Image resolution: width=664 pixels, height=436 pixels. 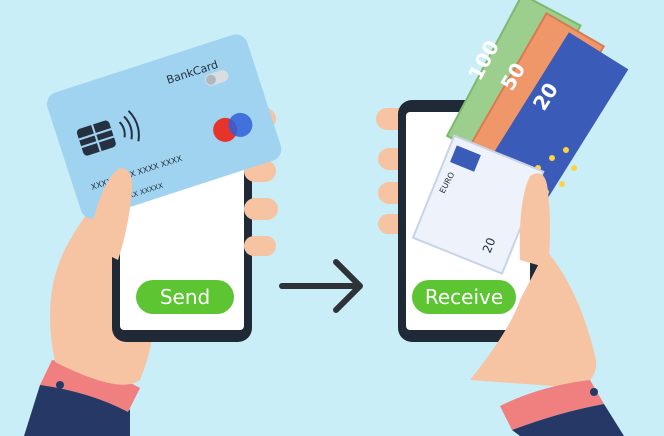 What do you see at coordinates (562, 408) in the screenshot?
I see `right-sleeve` at bounding box center [562, 408].